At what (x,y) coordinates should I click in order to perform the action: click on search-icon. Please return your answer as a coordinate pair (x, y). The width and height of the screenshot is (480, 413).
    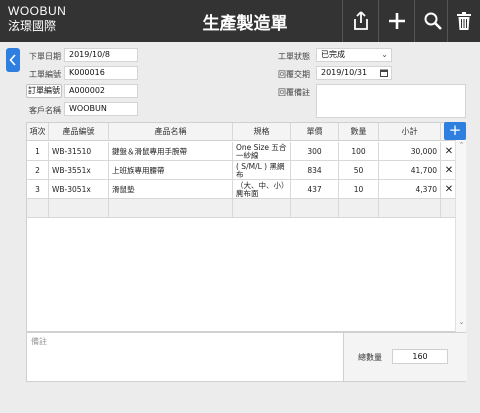
    Looking at the image, I should click on (433, 21).